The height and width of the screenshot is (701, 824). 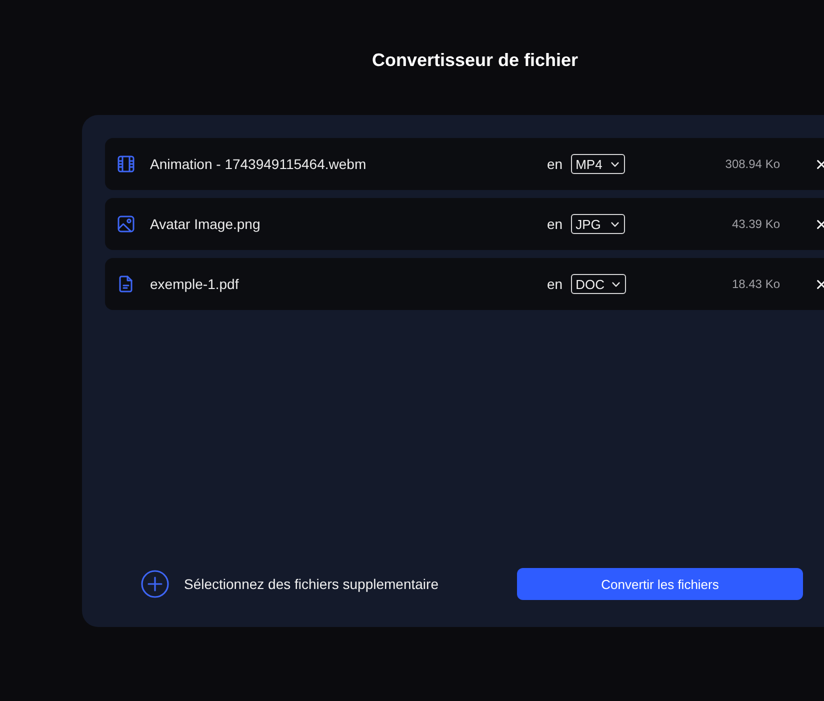 I want to click on format-dropdown: MP4, so click(x=597, y=164).